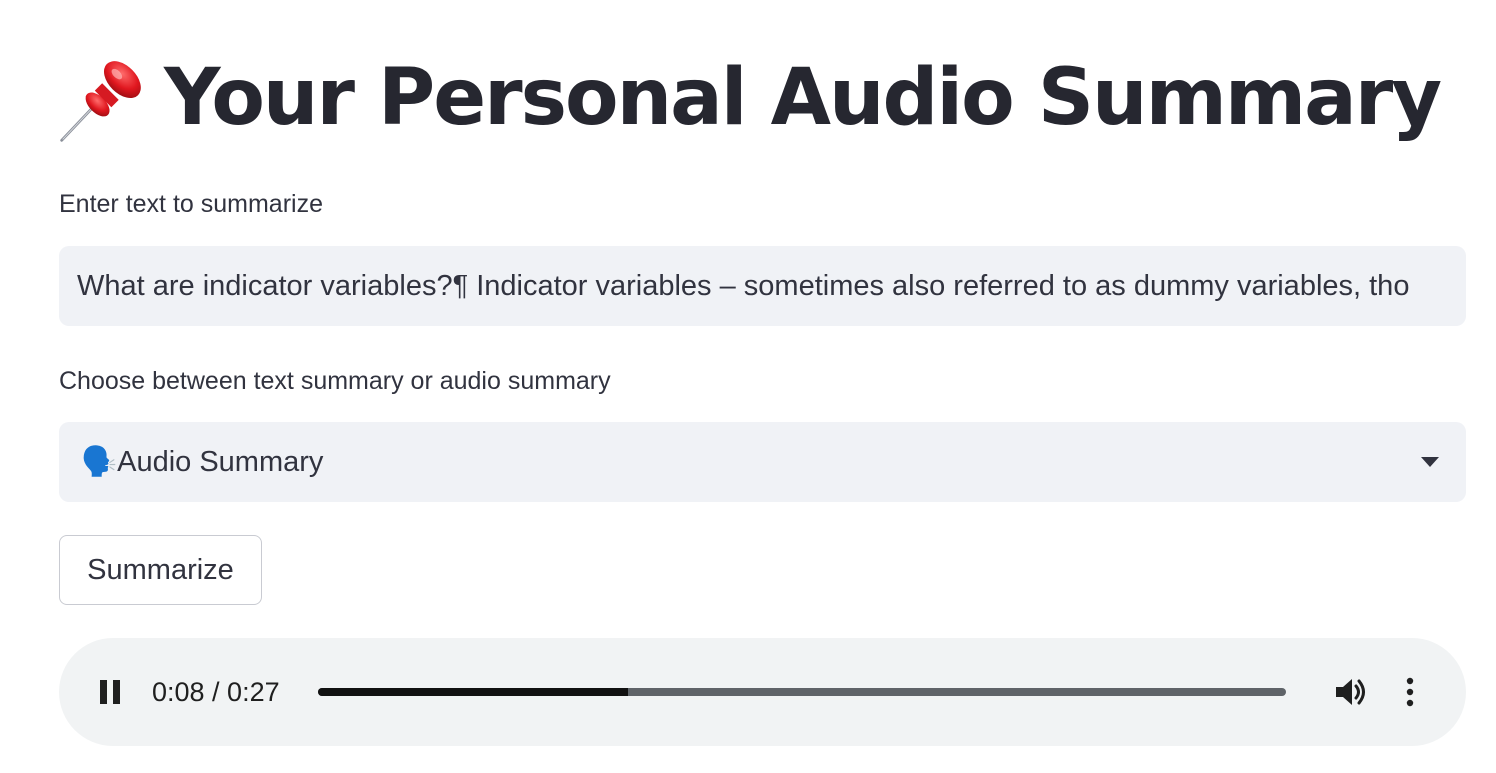 The image size is (1496, 773). What do you see at coordinates (1410, 692) in the screenshot?
I see `more-options-icon` at bounding box center [1410, 692].